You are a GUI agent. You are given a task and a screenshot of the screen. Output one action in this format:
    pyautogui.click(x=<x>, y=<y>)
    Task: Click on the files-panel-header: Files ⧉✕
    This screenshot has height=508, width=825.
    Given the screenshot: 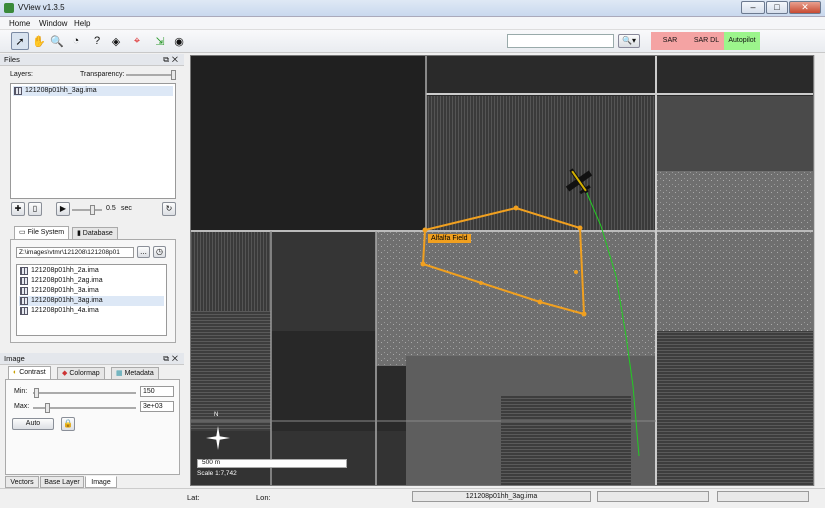 What is the action you would take?
    pyautogui.click(x=92, y=60)
    